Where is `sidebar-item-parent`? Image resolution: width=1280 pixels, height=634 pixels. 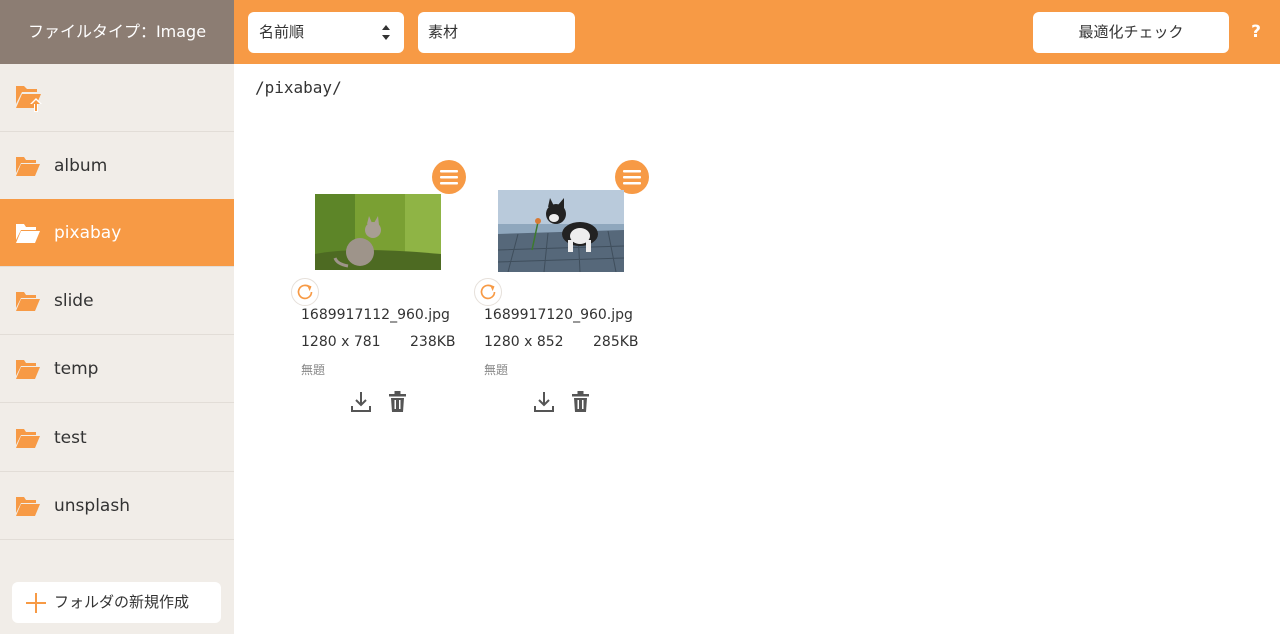 sidebar-item-parent is located at coordinates (117, 98).